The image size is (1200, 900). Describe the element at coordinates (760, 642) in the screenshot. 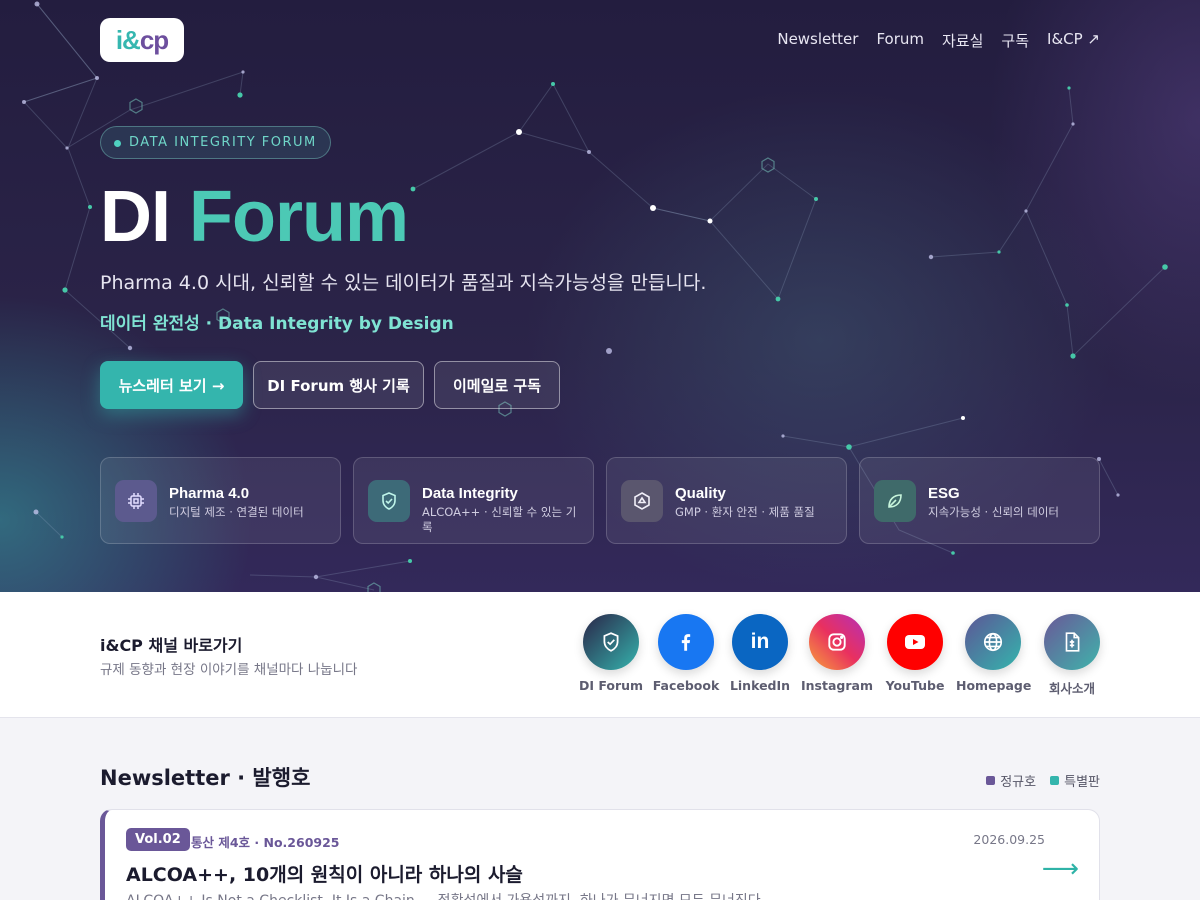

I see `linkedin-icon: in` at that location.